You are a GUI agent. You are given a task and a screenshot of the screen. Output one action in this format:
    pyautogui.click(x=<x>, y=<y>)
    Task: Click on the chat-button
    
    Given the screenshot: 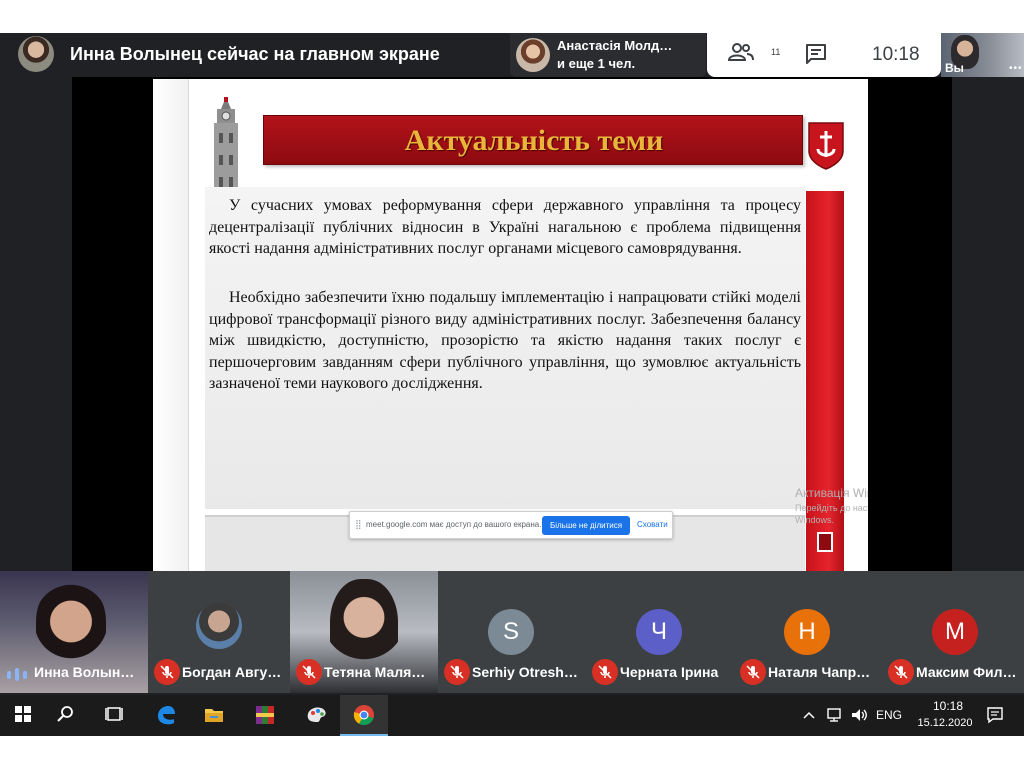 What is the action you would take?
    pyautogui.click(x=817, y=55)
    